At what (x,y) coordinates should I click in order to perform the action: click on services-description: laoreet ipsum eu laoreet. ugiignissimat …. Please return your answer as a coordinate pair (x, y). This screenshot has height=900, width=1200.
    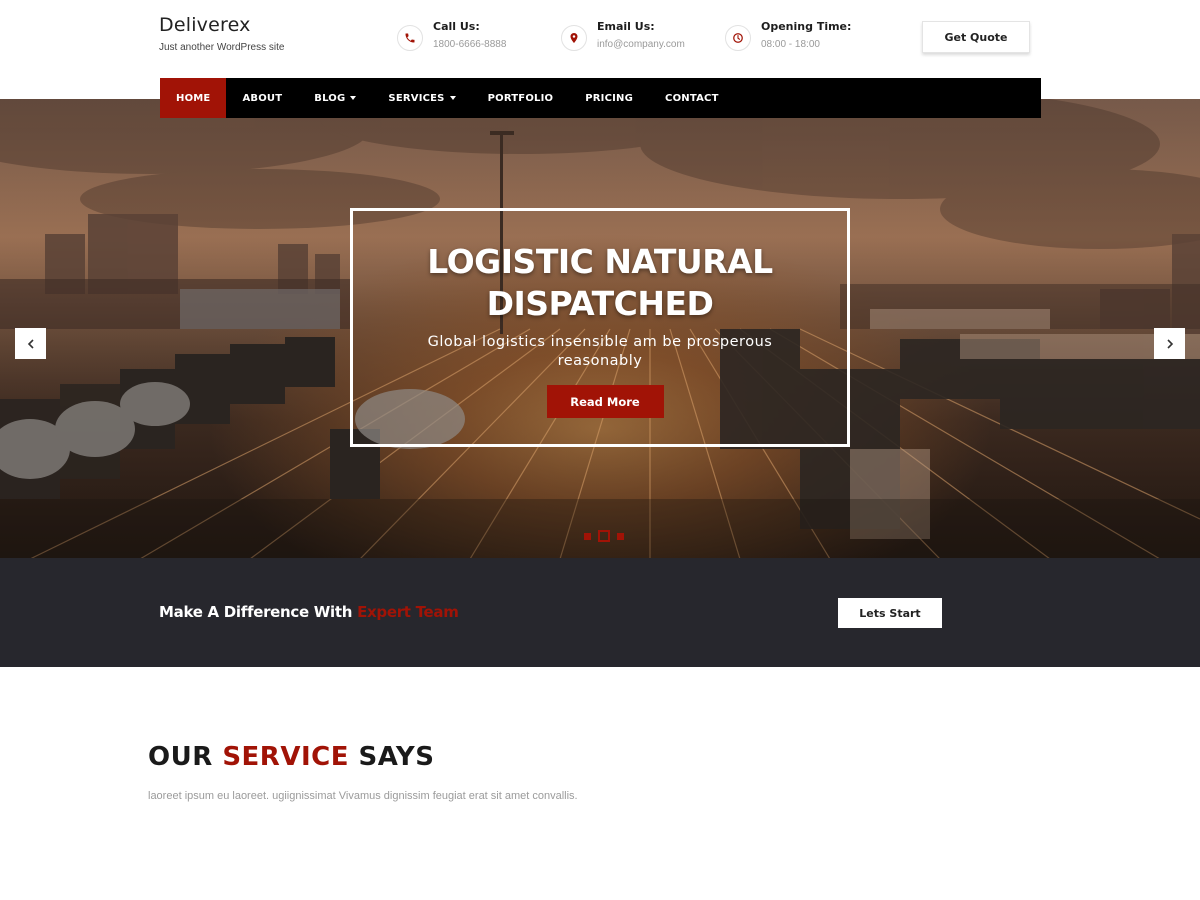
    Looking at the image, I should click on (363, 796).